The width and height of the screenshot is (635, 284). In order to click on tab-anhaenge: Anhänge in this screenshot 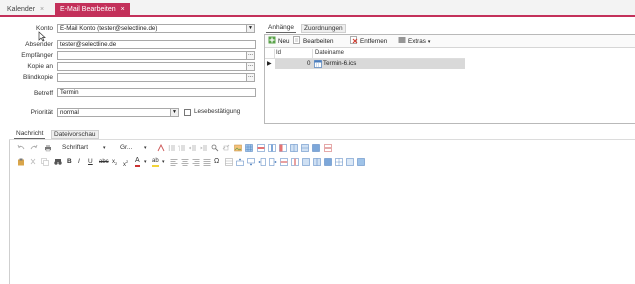, I will do `click(281, 28)`.